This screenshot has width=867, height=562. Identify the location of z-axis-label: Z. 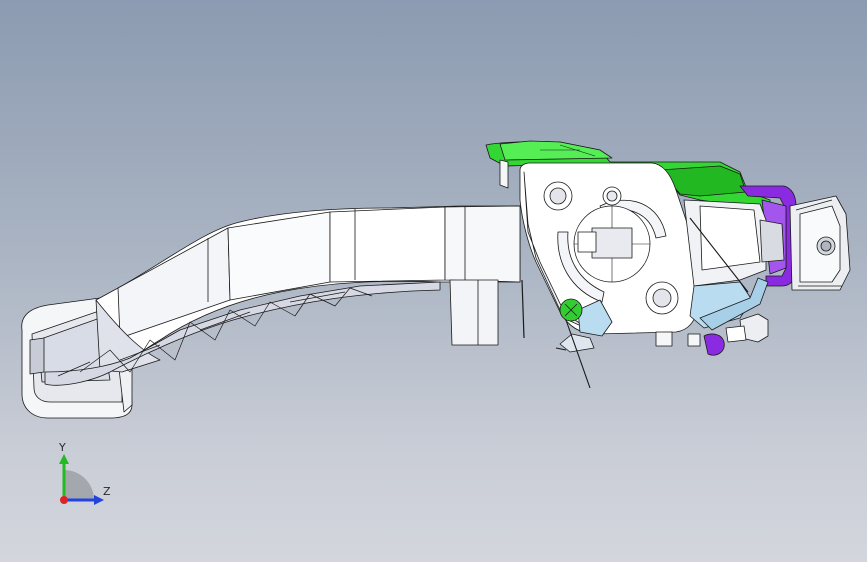
(107, 491).